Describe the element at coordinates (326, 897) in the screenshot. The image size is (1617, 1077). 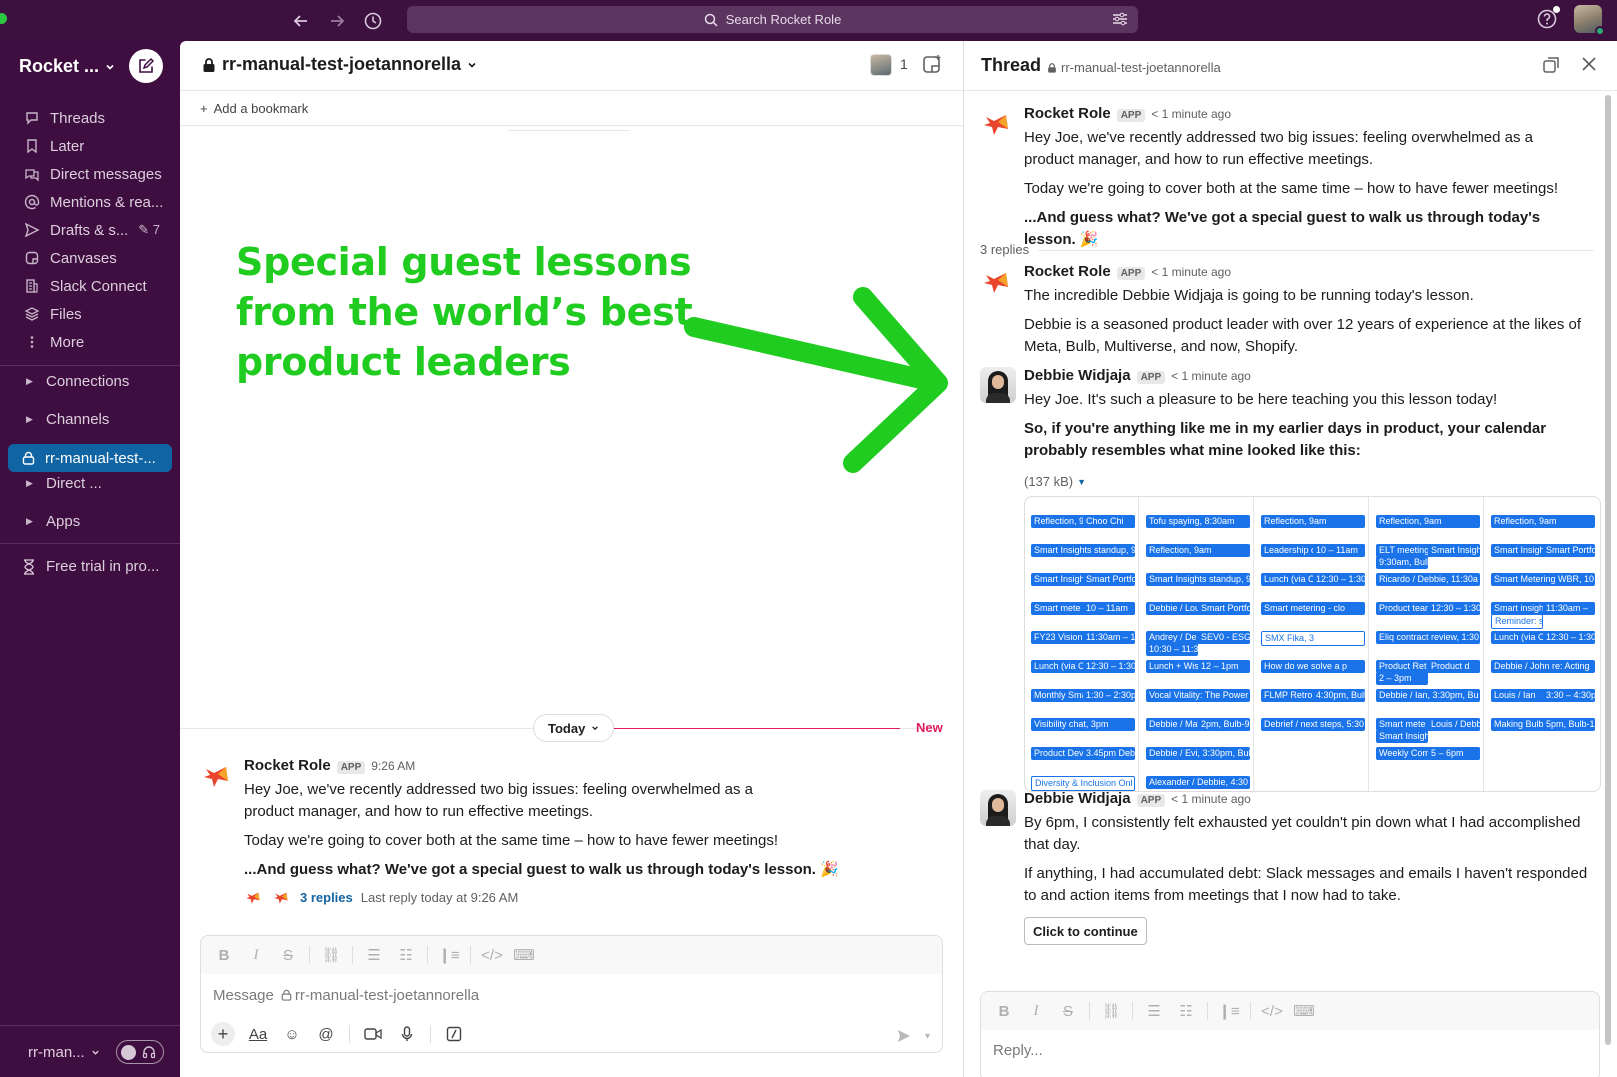
I see `replies-link: 3 replies` at that location.